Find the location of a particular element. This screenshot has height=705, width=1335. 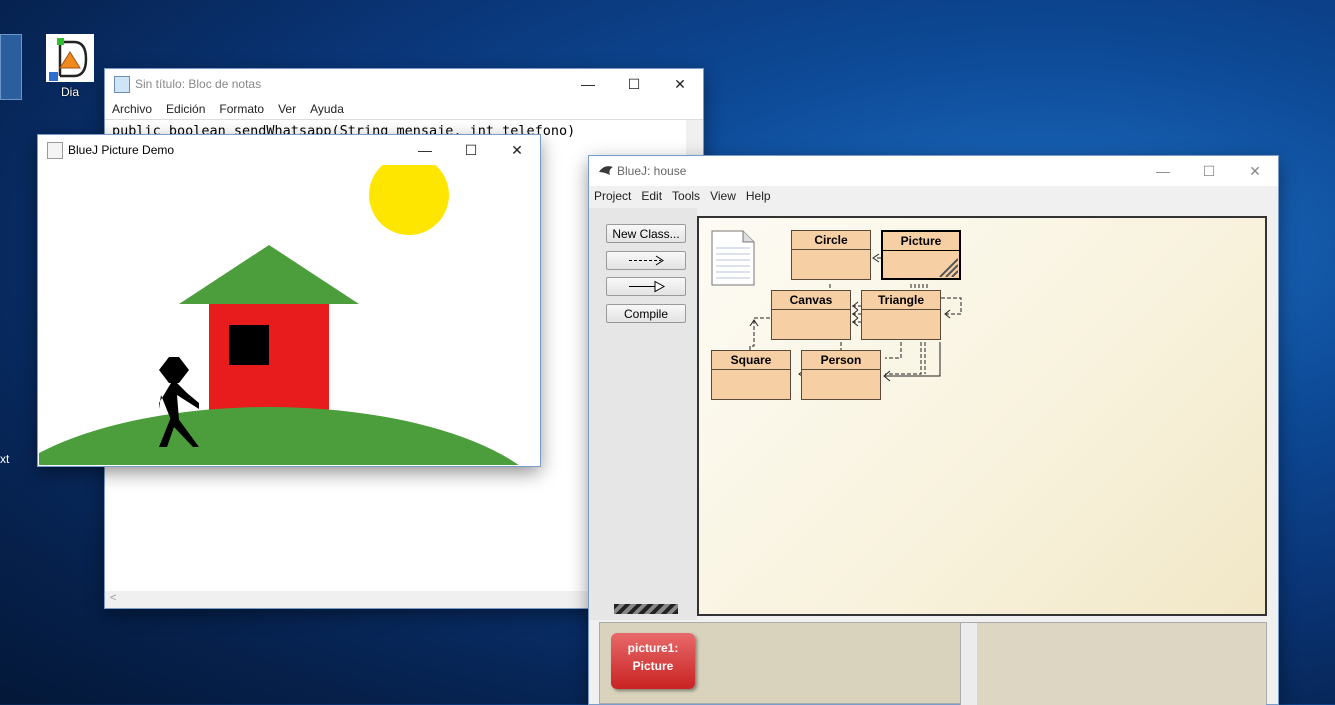

class-square: Square is located at coordinates (751, 375).